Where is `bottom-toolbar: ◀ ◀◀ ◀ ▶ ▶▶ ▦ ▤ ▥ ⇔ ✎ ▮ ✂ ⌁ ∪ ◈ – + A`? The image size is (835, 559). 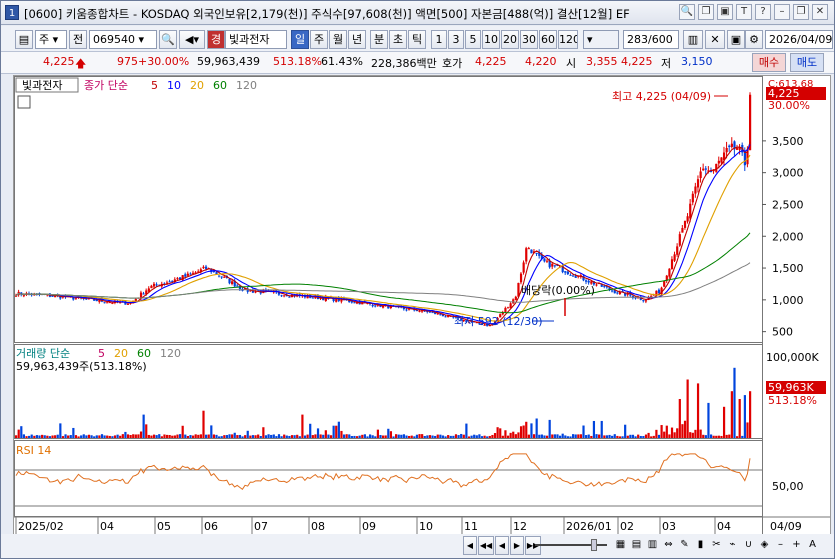
bottom-toolbar: ◀ ◀◀ ◀ ▶ ▶▶ ▦ ▤ ▥ ⇔ ✎ ▮ ✂ ⌁ ∪ ◈ – + A is located at coordinates (417, 546).